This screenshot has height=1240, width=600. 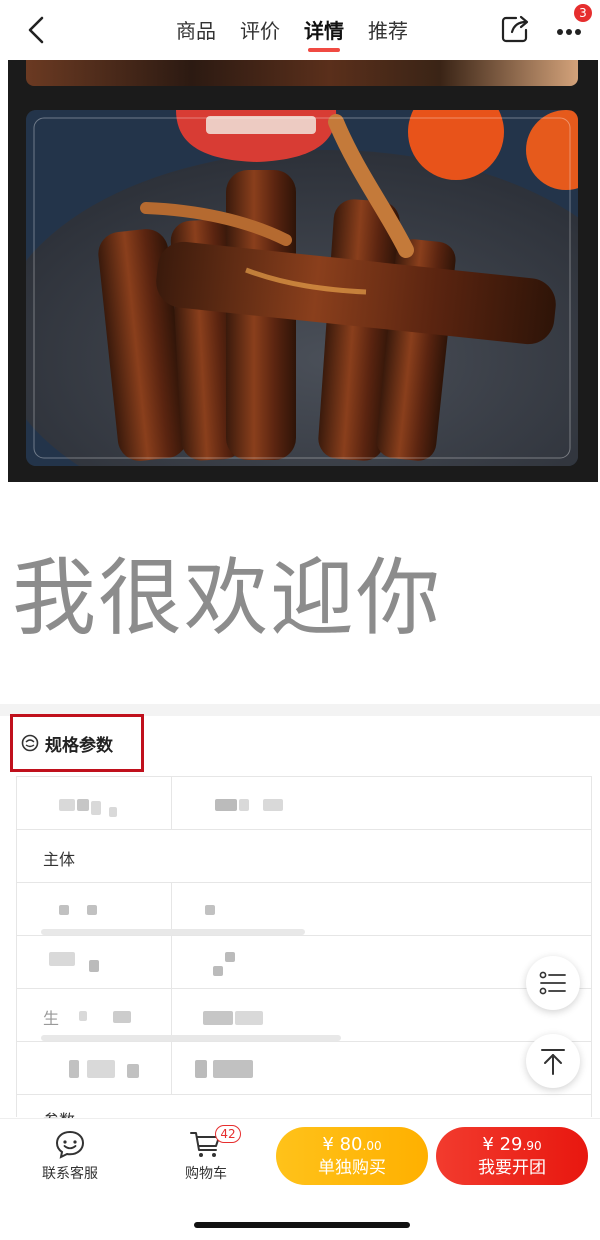 I want to click on bottom-action-bar: 联系客服 42 购物车 ¥ 80.00 单独购买 ¥ 29.90 我要开团, so click(x=300, y=1156).